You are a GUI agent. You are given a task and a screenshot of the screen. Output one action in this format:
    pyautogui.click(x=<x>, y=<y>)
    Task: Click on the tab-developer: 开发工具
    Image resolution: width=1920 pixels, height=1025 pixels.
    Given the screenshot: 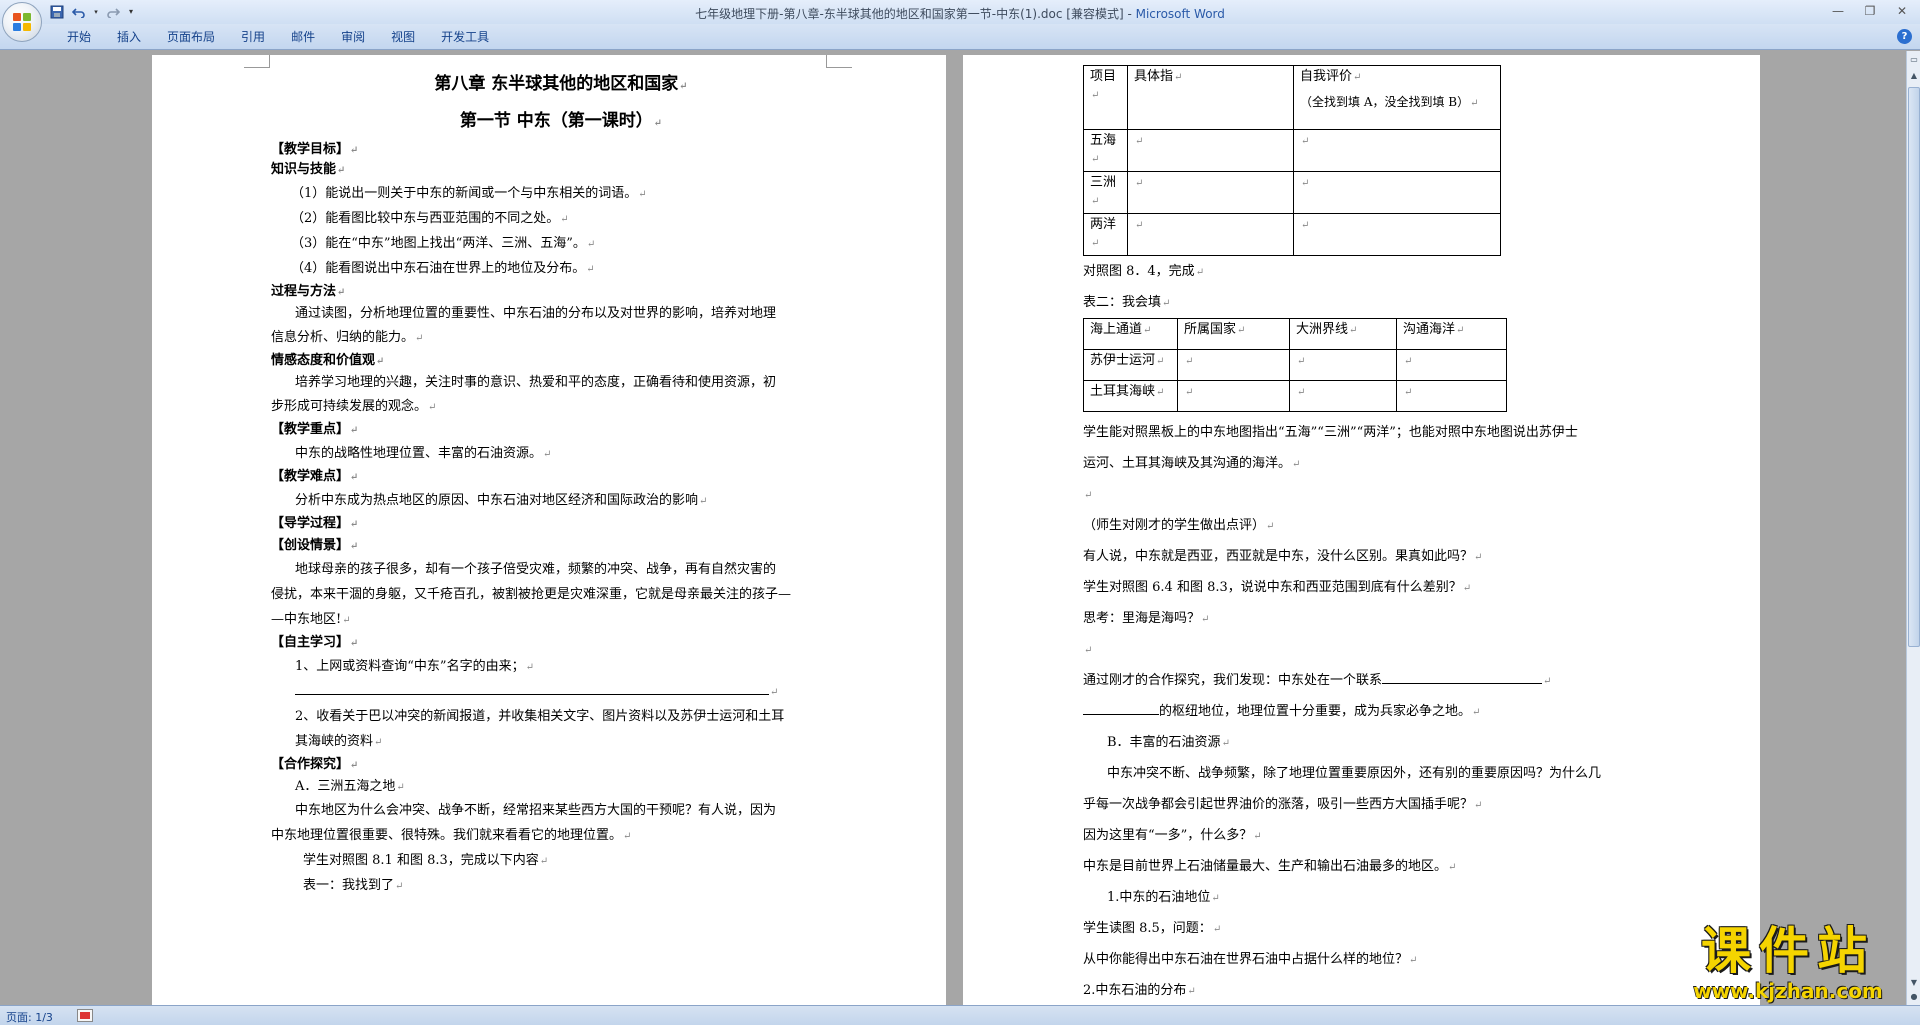 What is the action you would take?
    pyautogui.click(x=465, y=37)
    